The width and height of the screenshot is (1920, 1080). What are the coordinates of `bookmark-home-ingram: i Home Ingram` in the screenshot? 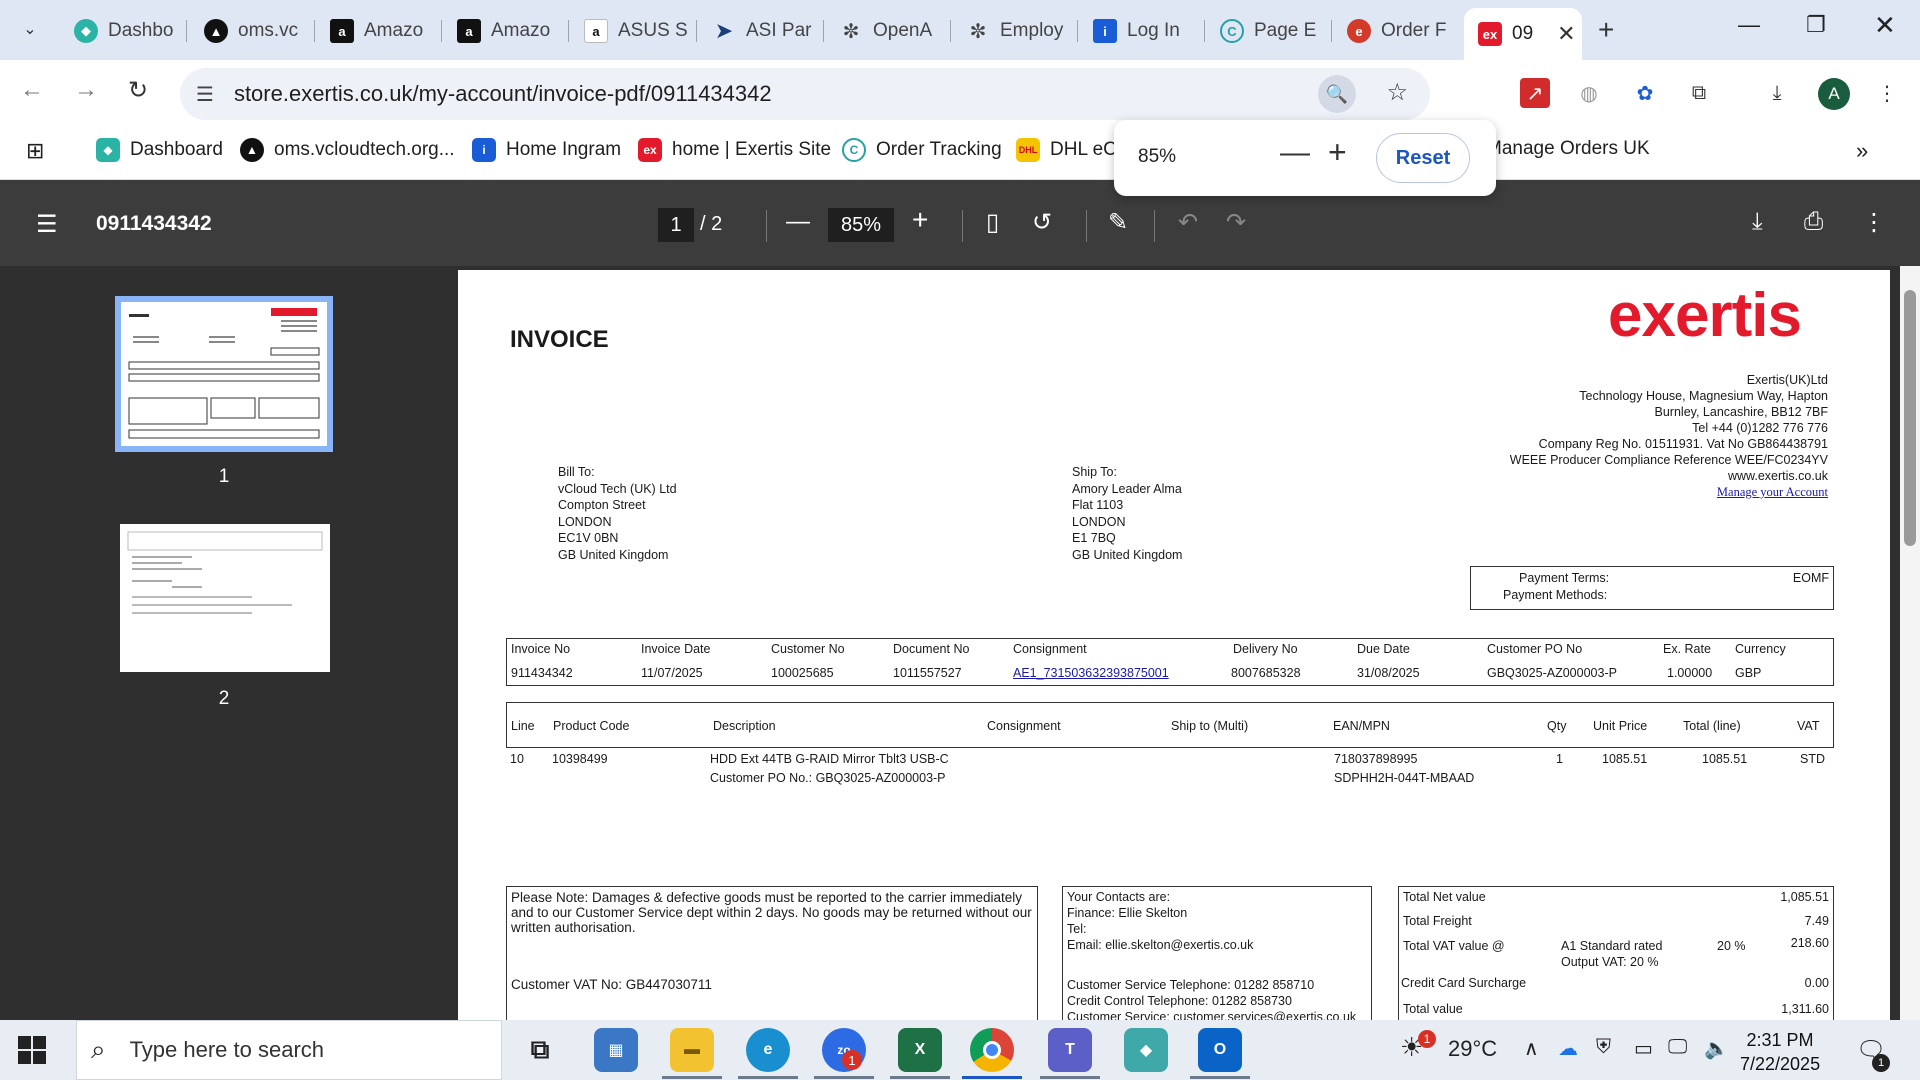 It's located at (546, 150).